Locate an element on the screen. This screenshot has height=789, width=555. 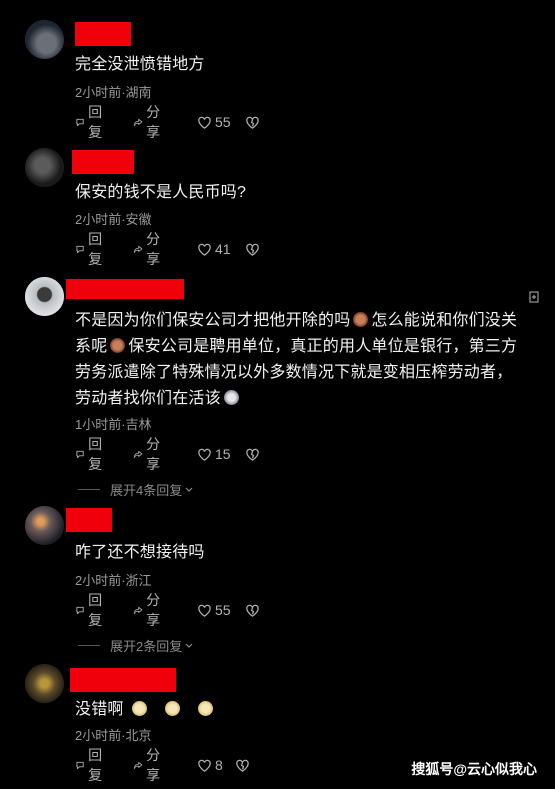
comment-text: 完全没泄愤错地方 is located at coordinates (140, 64).